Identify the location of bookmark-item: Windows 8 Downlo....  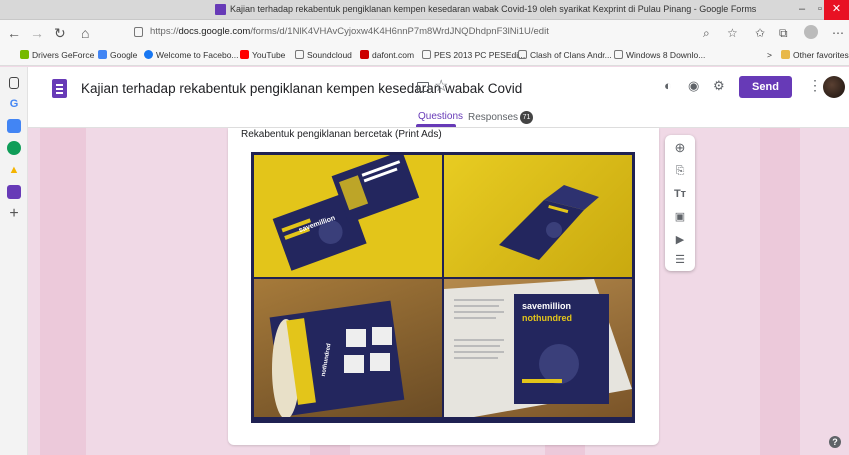
(659, 55).